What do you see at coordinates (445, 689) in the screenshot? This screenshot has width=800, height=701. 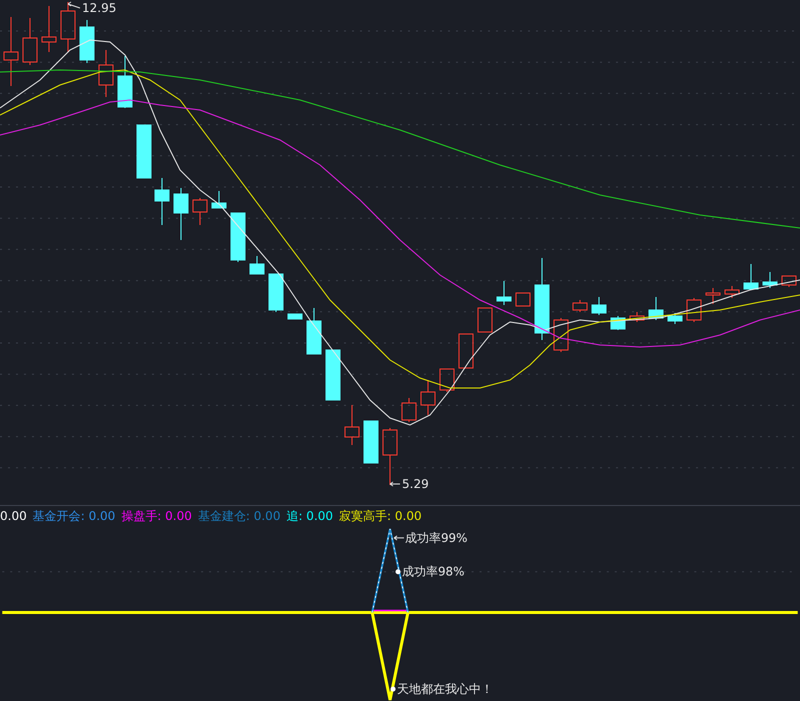 I see `signal-label: 天地都在我心中！` at bounding box center [445, 689].